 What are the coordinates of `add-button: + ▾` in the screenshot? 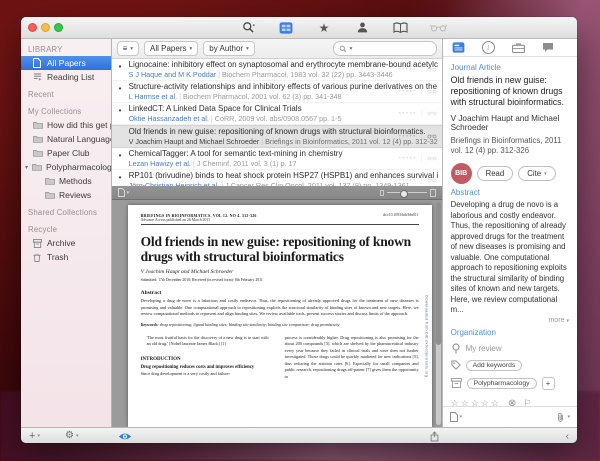 It's located at (34, 435).